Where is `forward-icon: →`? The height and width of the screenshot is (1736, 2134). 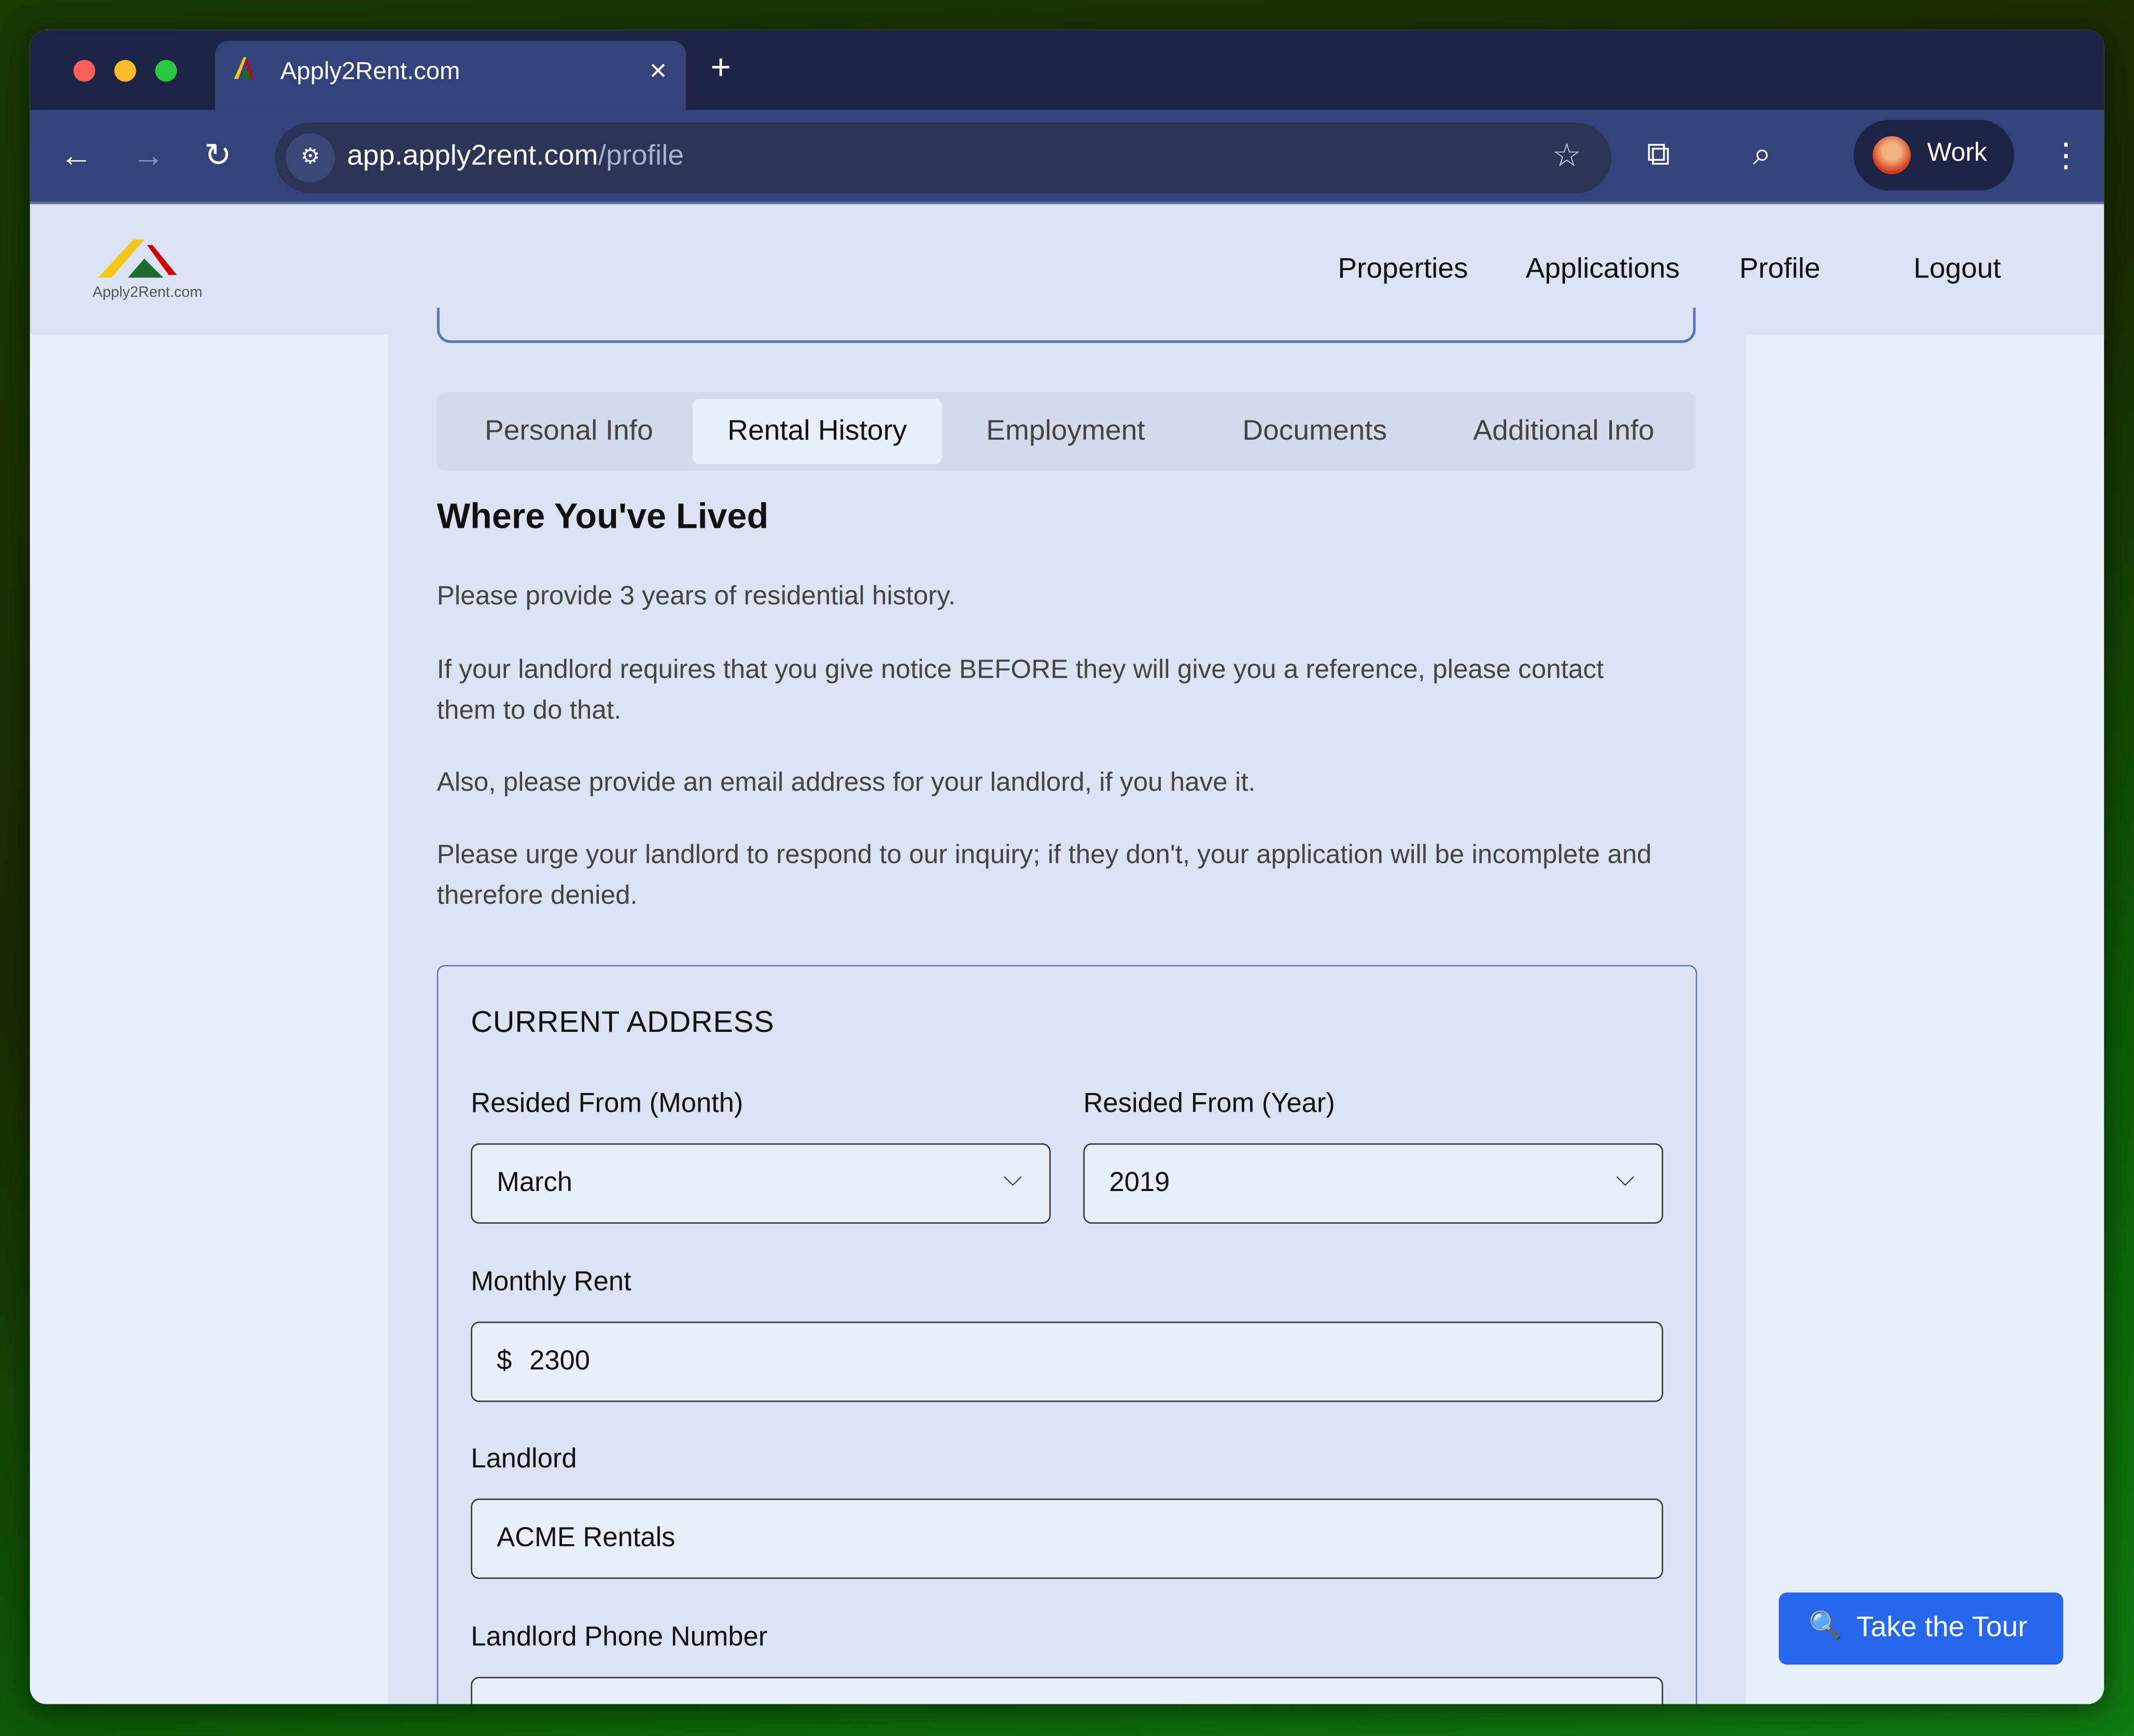 forward-icon: → is located at coordinates (148, 156).